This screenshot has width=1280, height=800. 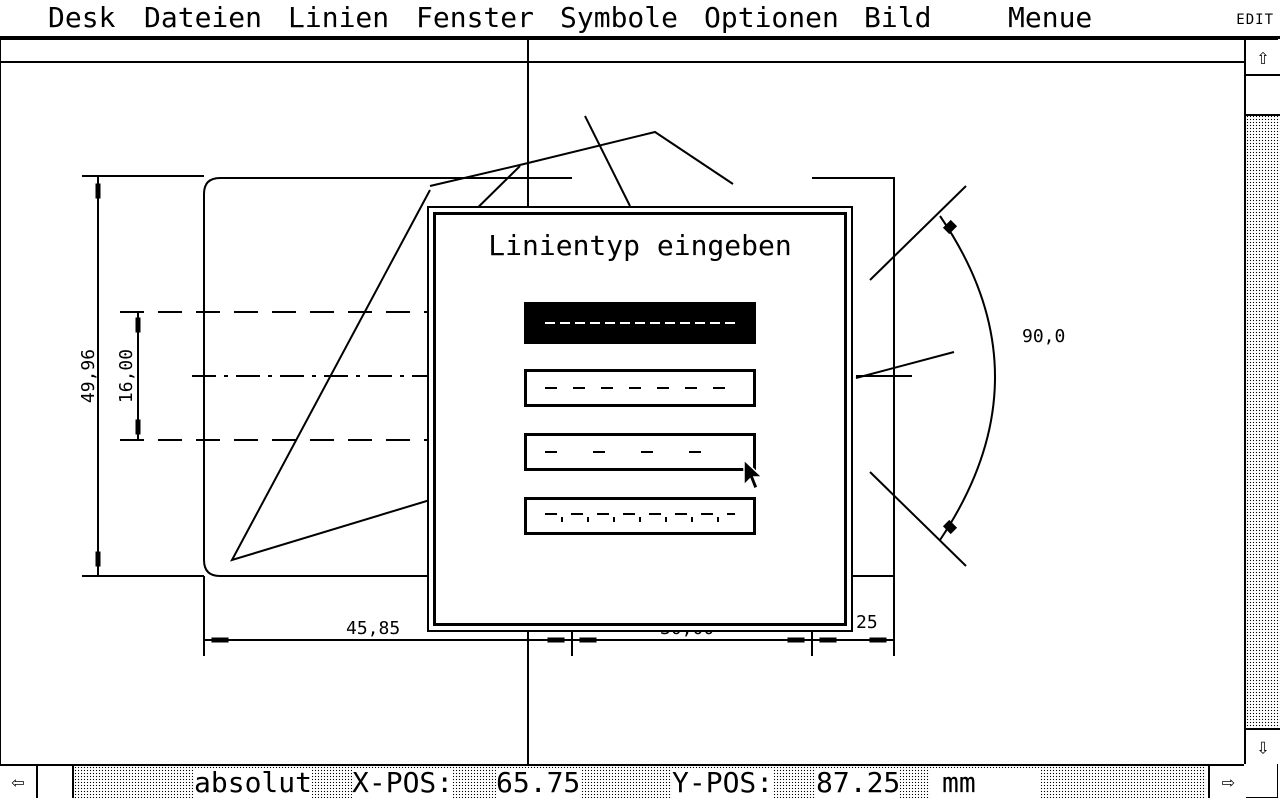 I want to click on linetype-dash-dot-preview, so click(x=640, y=517).